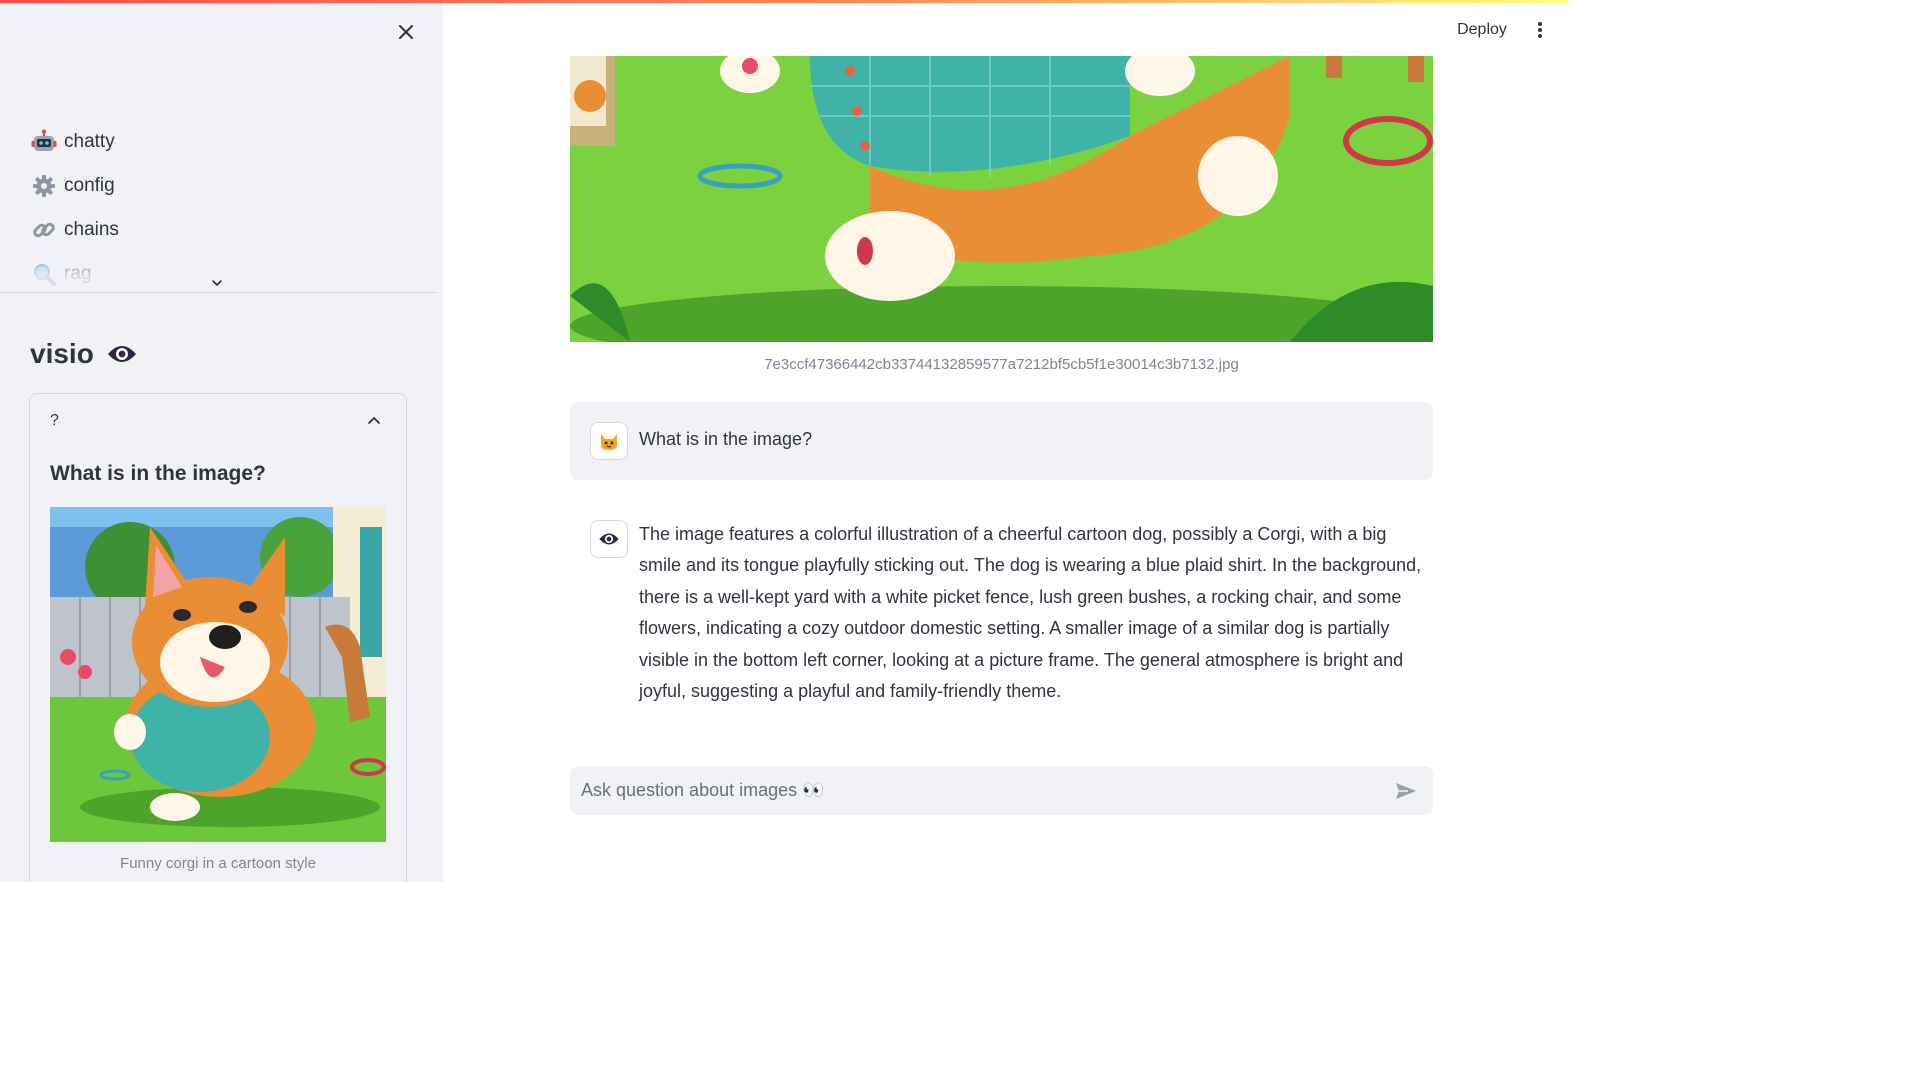  What do you see at coordinates (230, 142) in the screenshot?
I see `sidebar-item-chatty: chatty` at bounding box center [230, 142].